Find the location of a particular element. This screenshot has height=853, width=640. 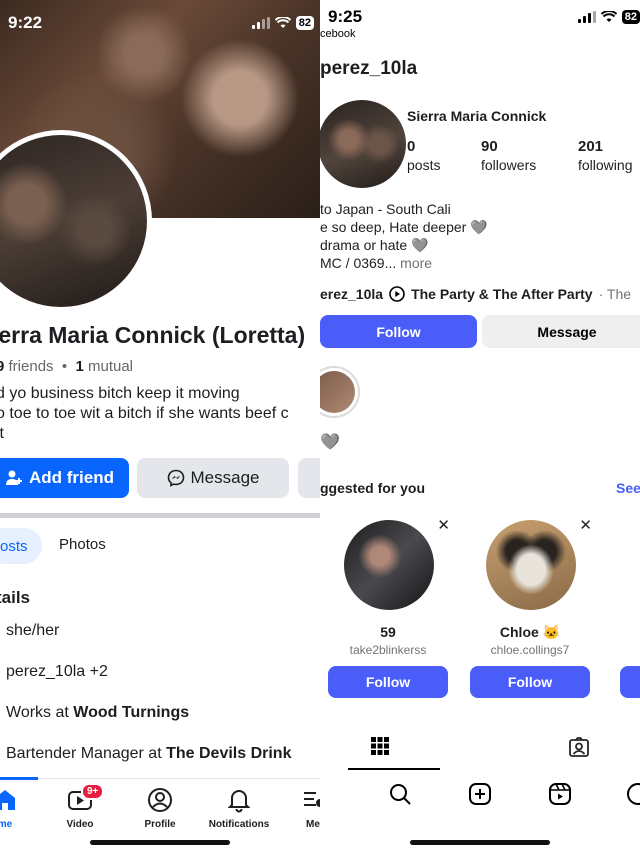

nav-video: 9+ Video is located at coordinates (80, 806).